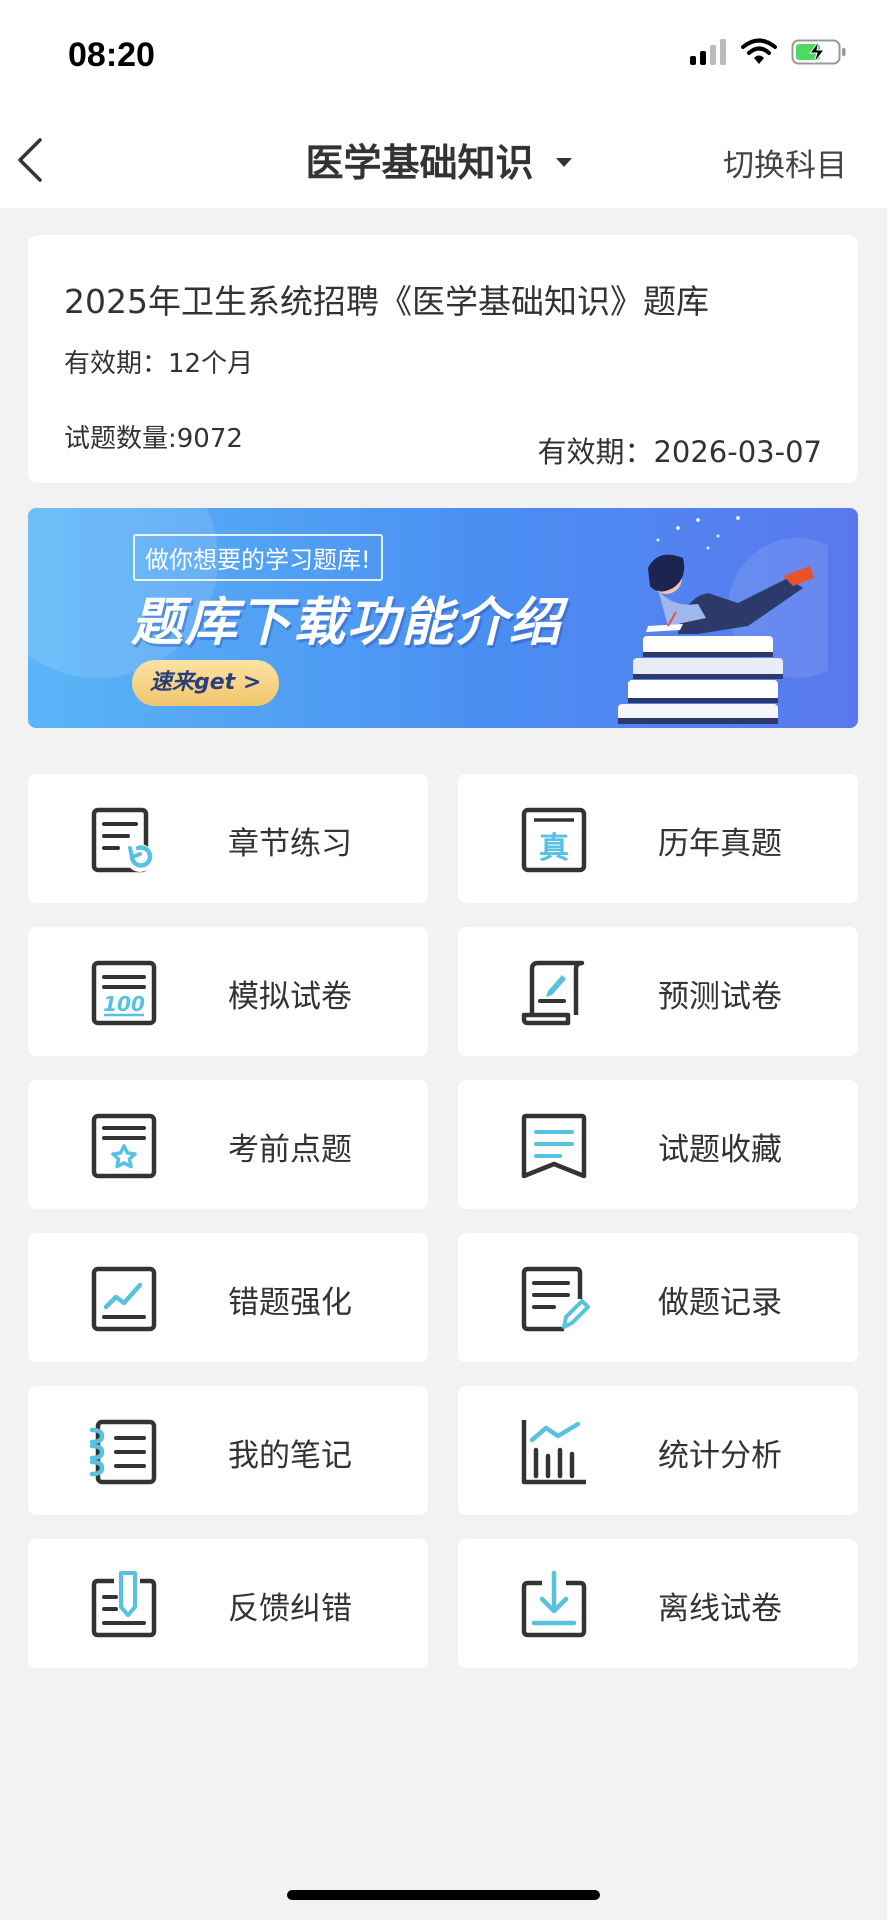  I want to click on menu-practice-record: 做题记录, so click(658, 1297).